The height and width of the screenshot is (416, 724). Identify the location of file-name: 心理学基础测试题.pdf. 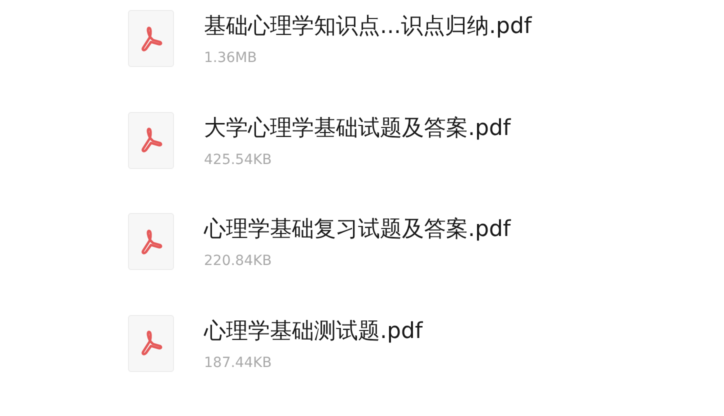
(313, 331).